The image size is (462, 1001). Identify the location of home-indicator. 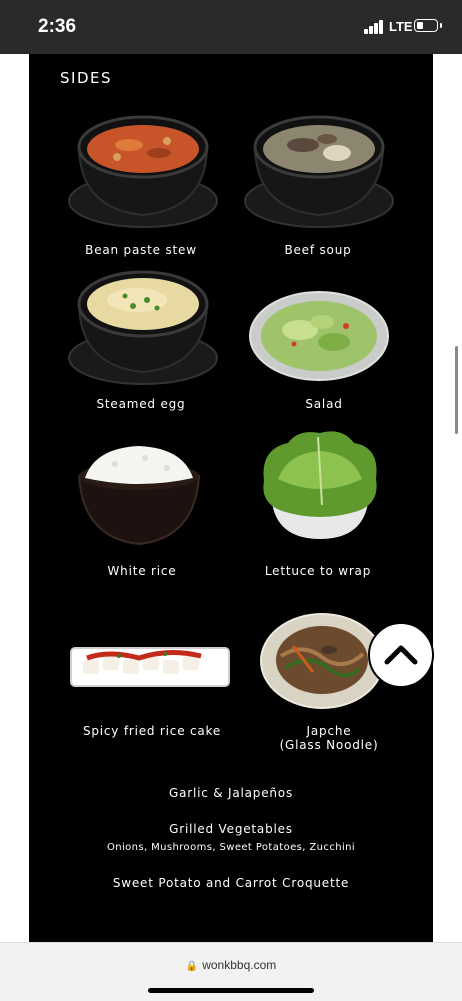
(231, 990).